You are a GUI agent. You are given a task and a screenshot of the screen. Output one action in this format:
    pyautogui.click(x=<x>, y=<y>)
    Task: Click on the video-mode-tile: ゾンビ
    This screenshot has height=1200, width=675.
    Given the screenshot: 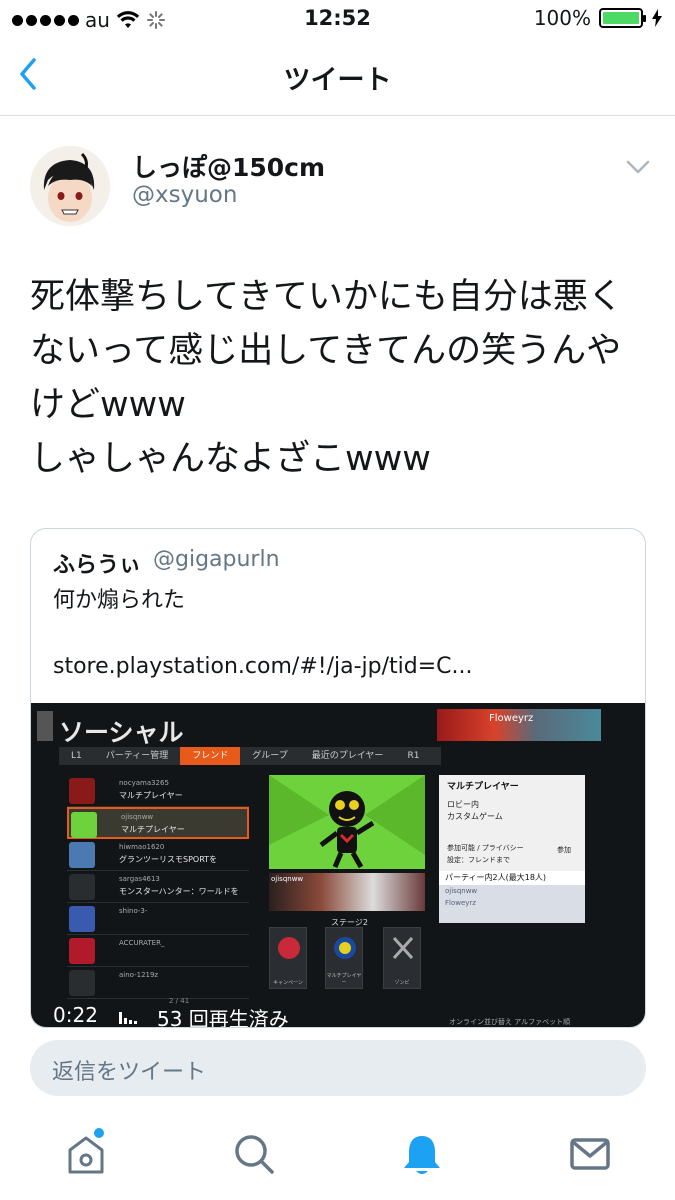 What is the action you would take?
    pyautogui.click(x=402, y=958)
    